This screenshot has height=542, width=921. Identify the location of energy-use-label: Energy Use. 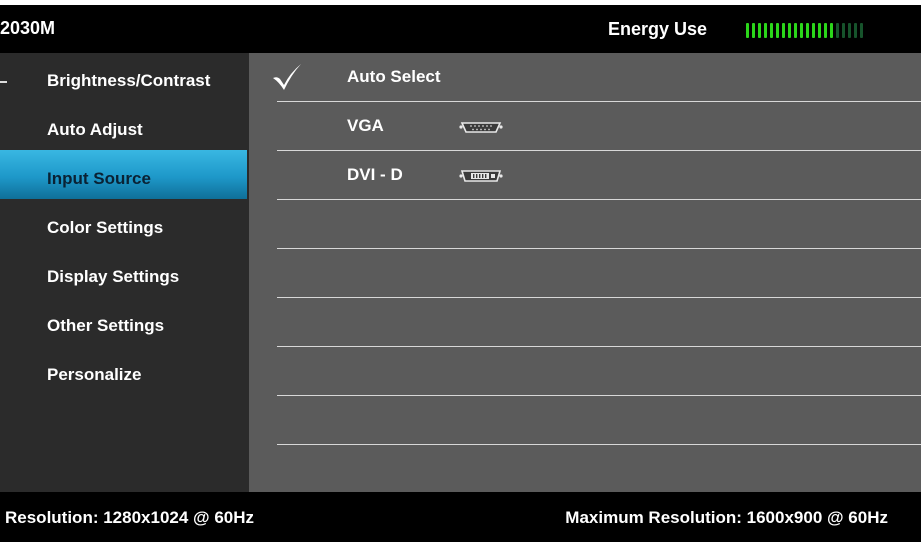
(658, 29).